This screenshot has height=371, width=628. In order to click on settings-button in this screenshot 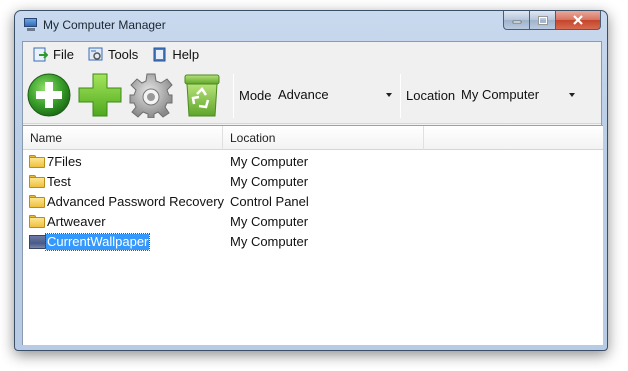, I will do `click(151, 95)`.